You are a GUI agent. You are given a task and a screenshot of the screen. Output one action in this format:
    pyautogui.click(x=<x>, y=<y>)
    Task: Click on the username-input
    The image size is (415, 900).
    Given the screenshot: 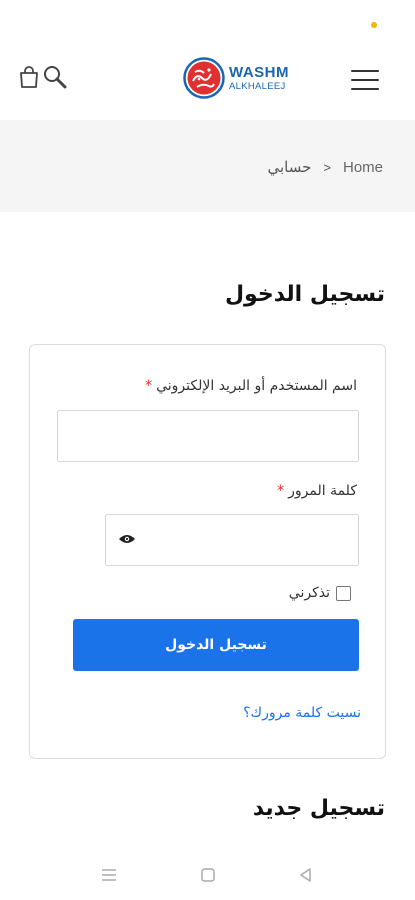 What is the action you would take?
    pyautogui.click(x=208, y=436)
    